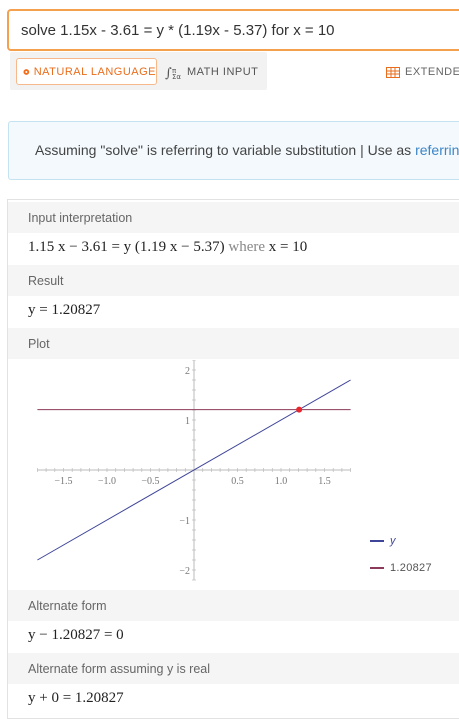  I want to click on legend-item-y: y, so click(383, 541).